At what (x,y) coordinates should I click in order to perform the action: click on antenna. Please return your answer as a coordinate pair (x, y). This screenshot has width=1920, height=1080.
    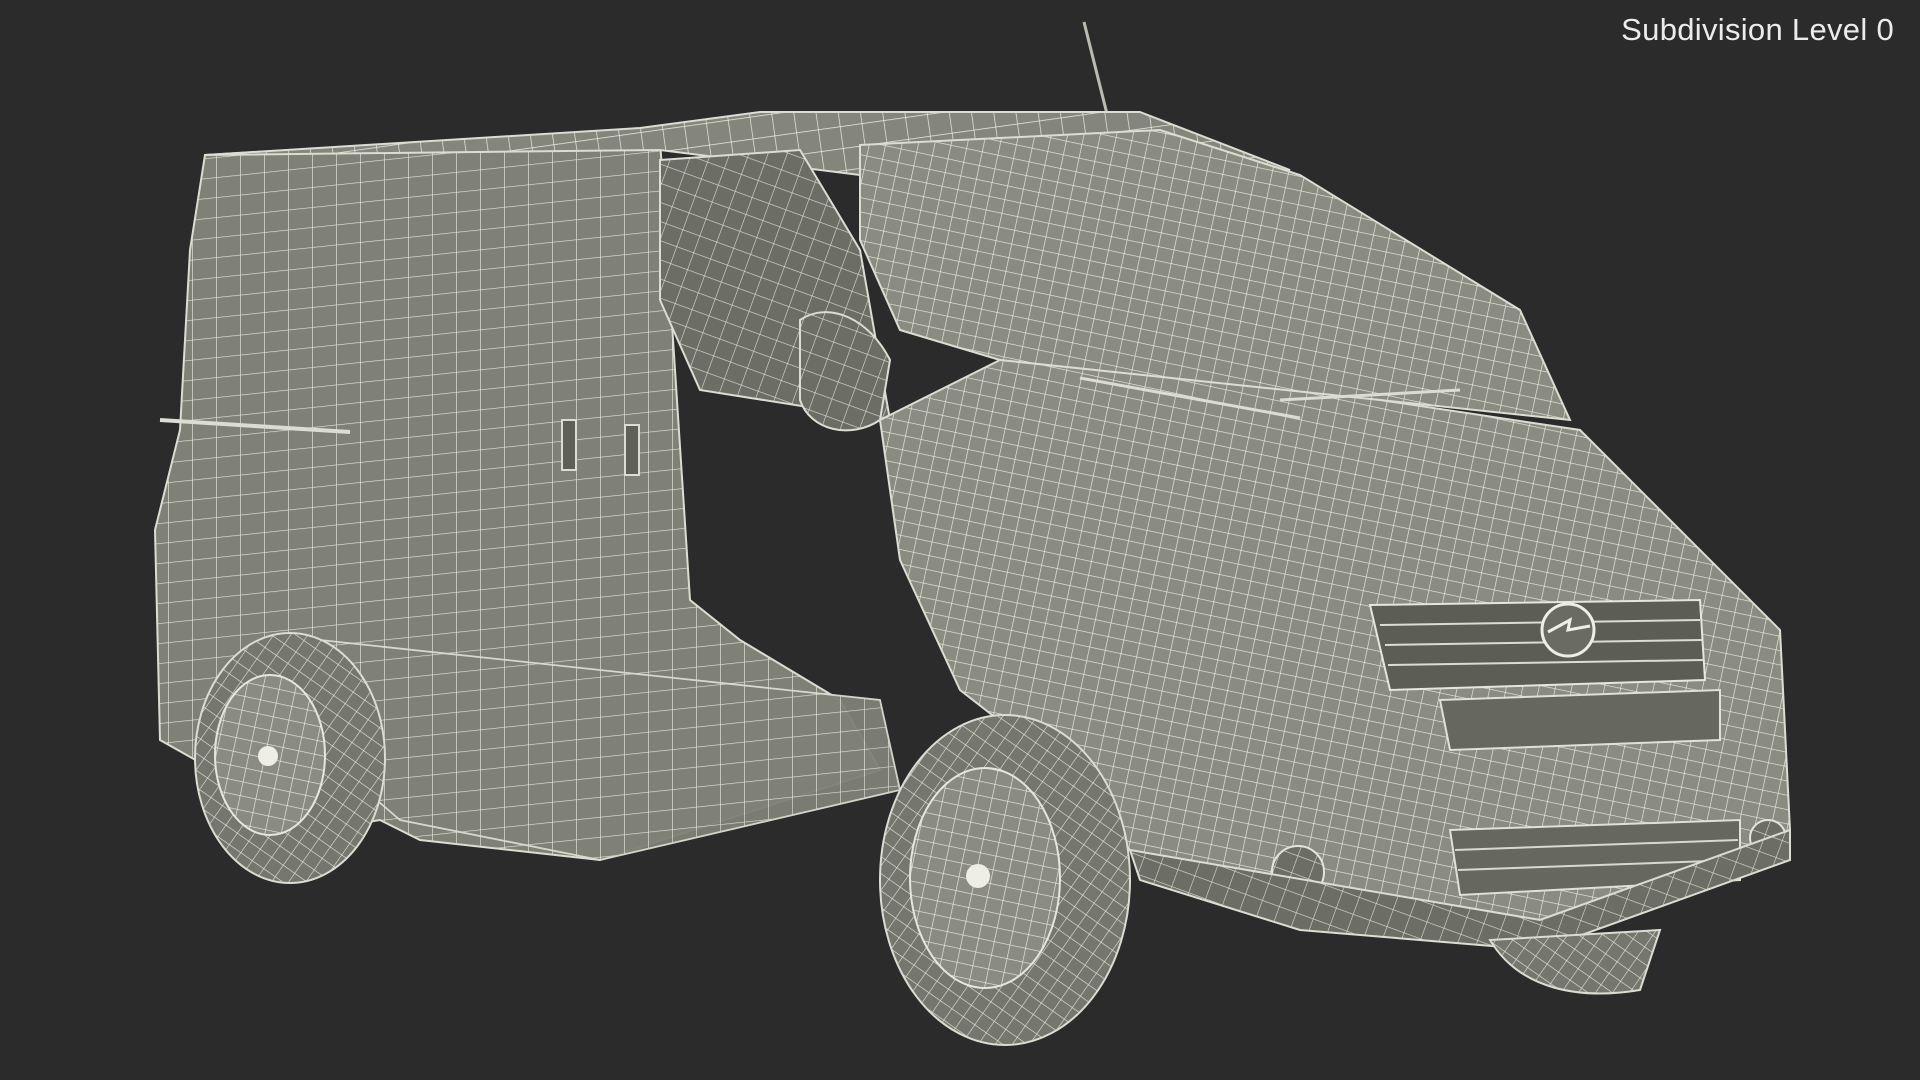
    Looking at the image, I should click on (1096, 70).